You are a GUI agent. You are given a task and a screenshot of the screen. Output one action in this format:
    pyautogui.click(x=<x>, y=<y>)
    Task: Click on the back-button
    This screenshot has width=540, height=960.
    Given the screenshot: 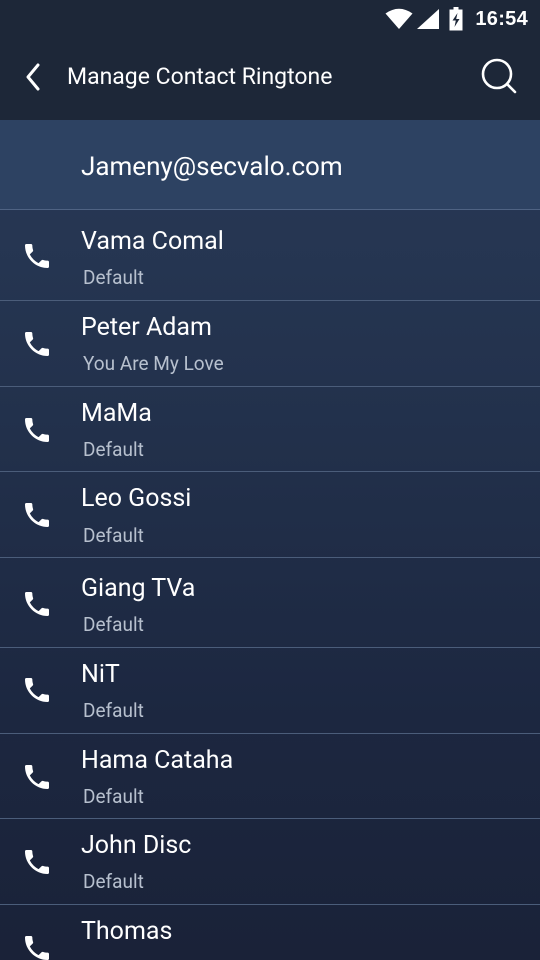 What is the action you would take?
    pyautogui.click(x=34, y=79)
    